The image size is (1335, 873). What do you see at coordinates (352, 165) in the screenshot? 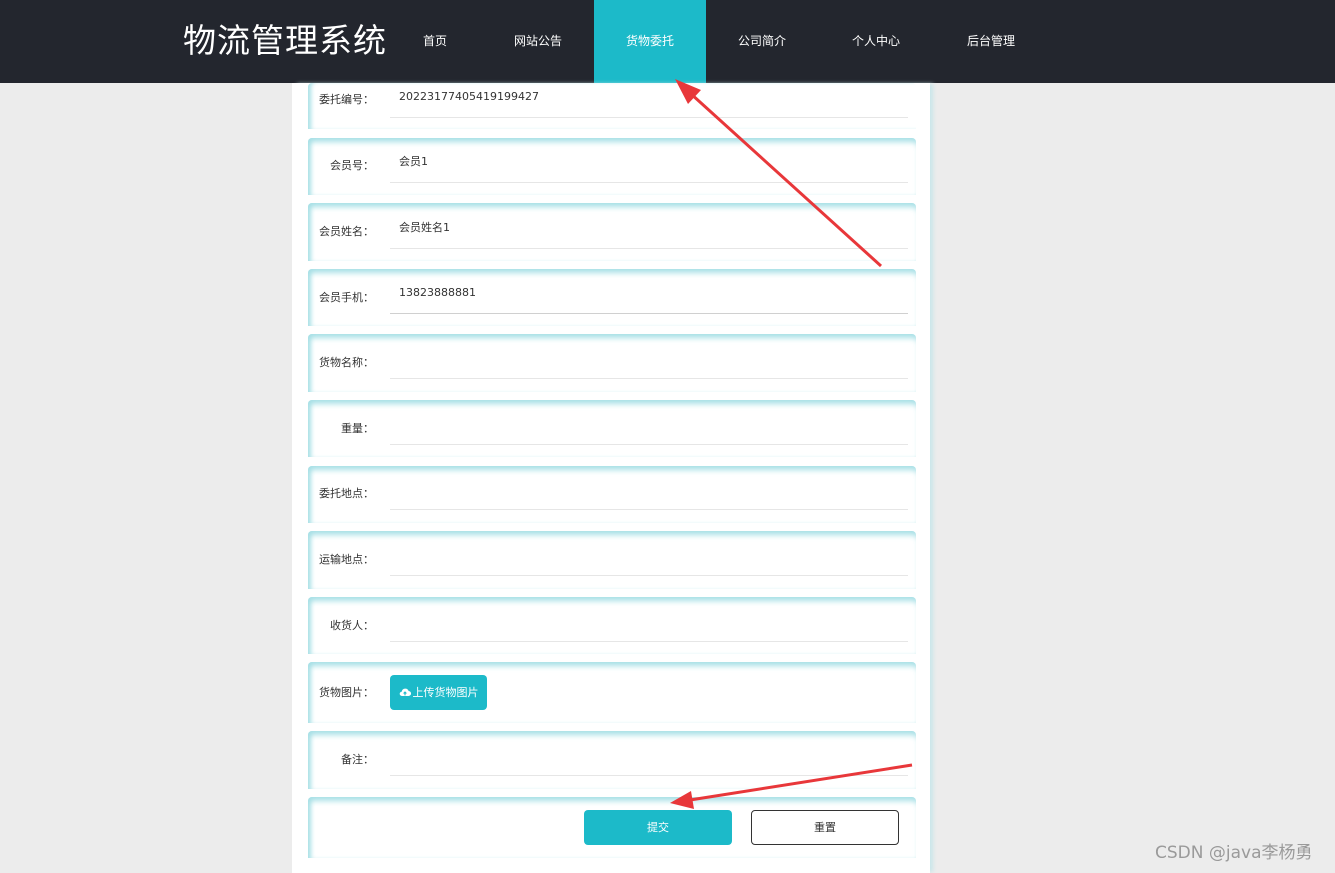
I see `field-label: 会员号：` at bounding box center [352, 165].